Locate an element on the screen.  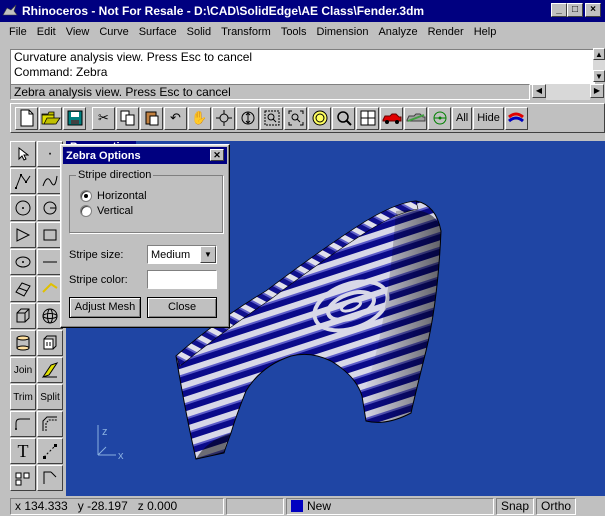
minimize-button: _ is located at coordinates (559, 10).